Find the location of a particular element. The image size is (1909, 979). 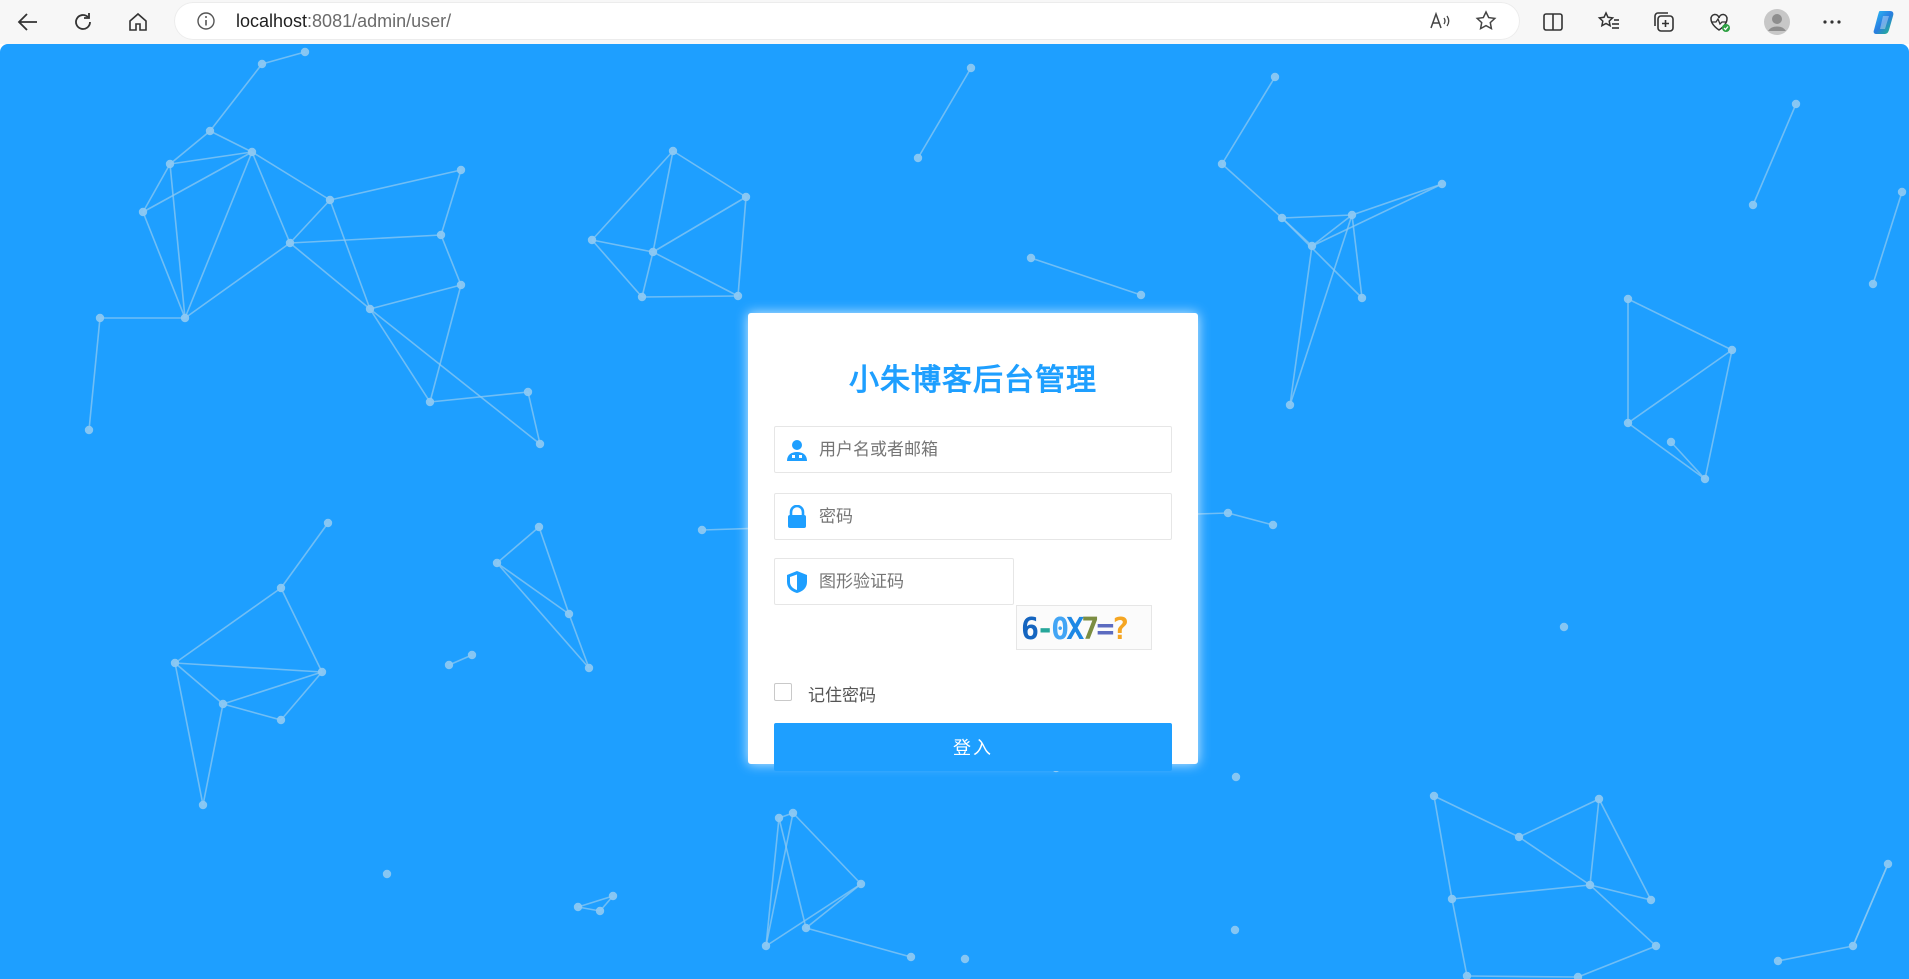

password-field is located at coordinates (973, 516).